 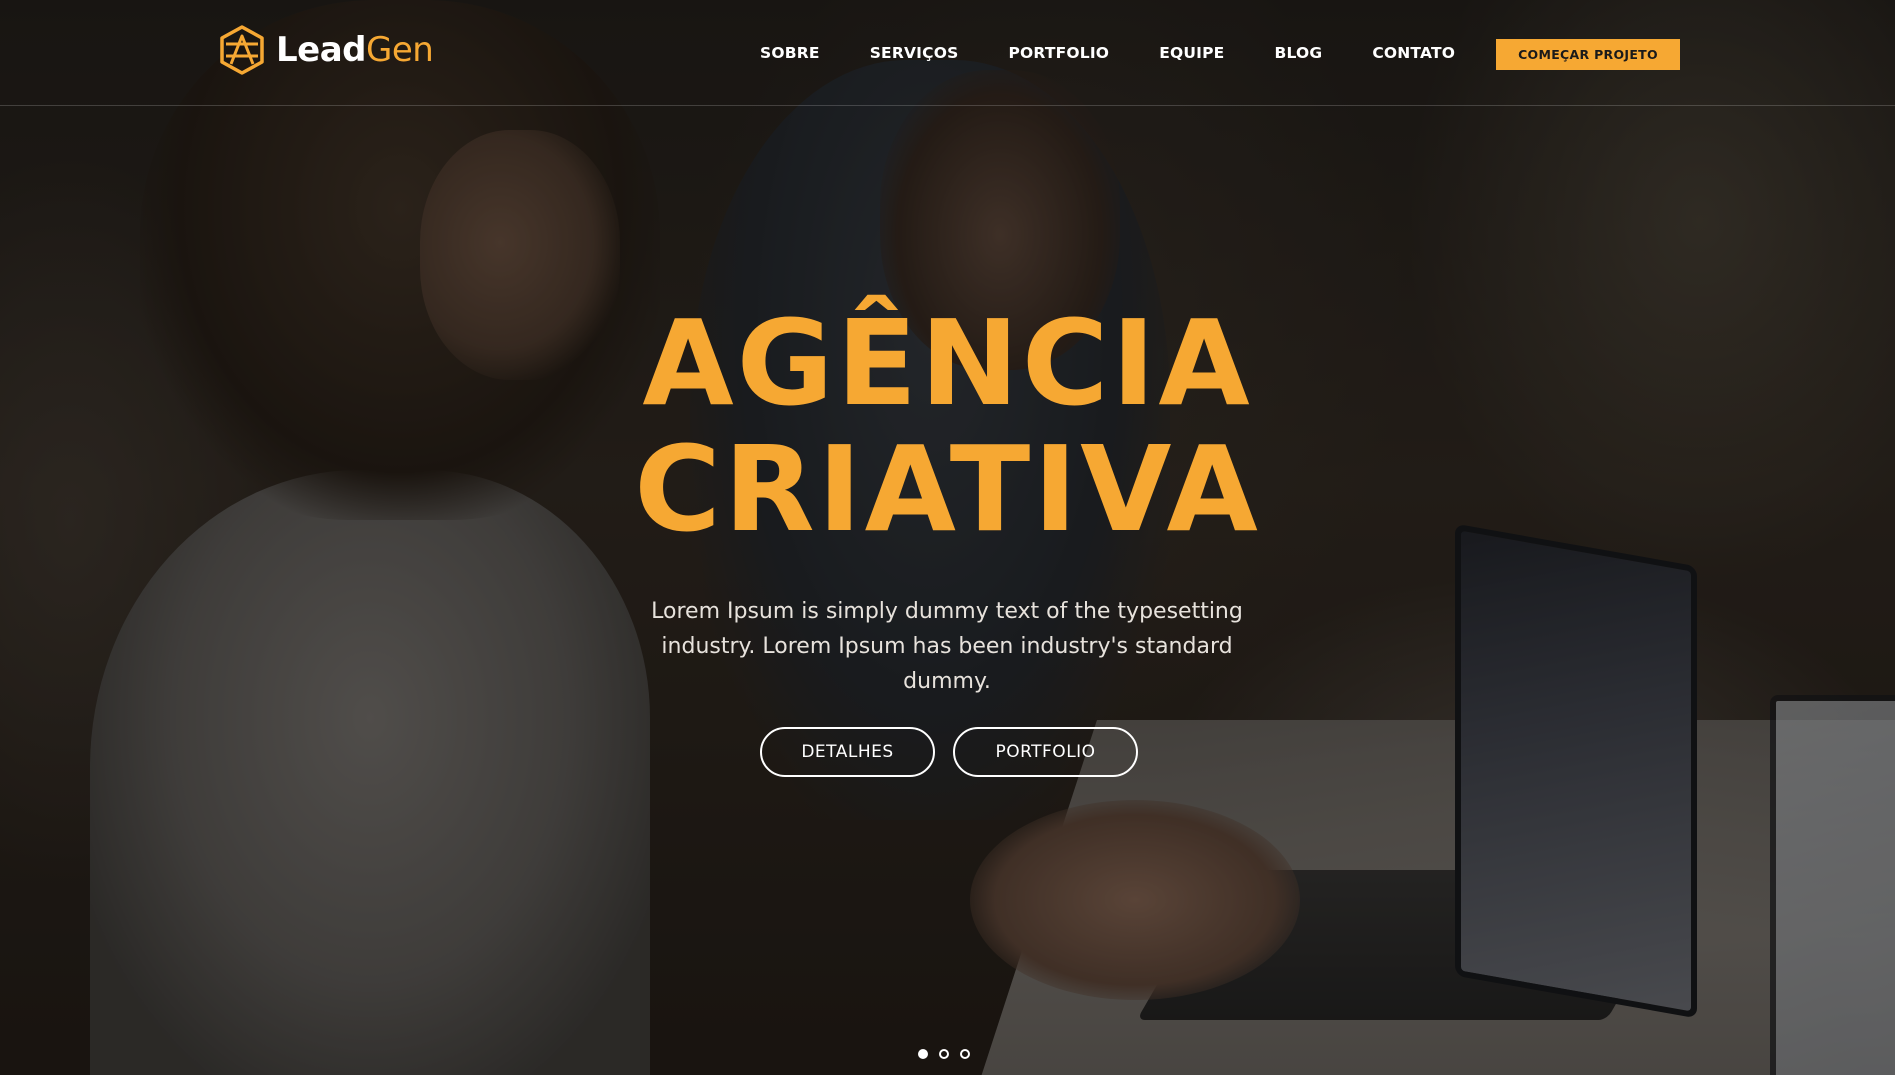 What do you see at coordinates (1045, 752) in the screenshot?
I see `portfolio-button: PORTFOLIO` at bounding box center [1045, 752].